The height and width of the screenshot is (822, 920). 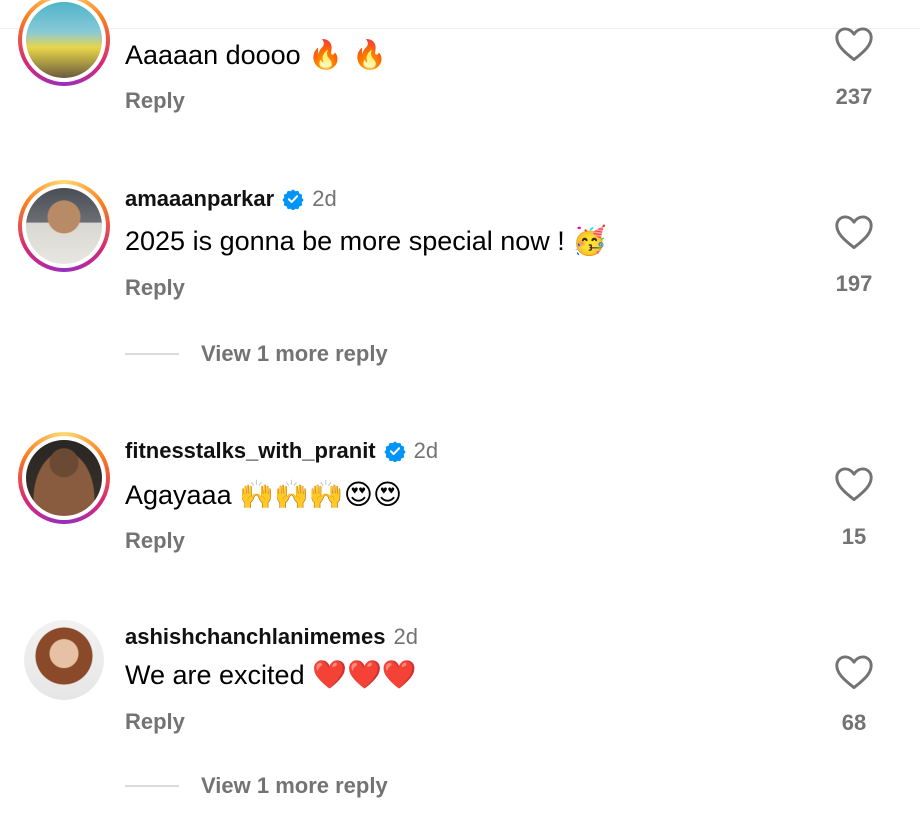 I want to click on comment-header: amaaanparkar 2d, so click(x=231, y=199).